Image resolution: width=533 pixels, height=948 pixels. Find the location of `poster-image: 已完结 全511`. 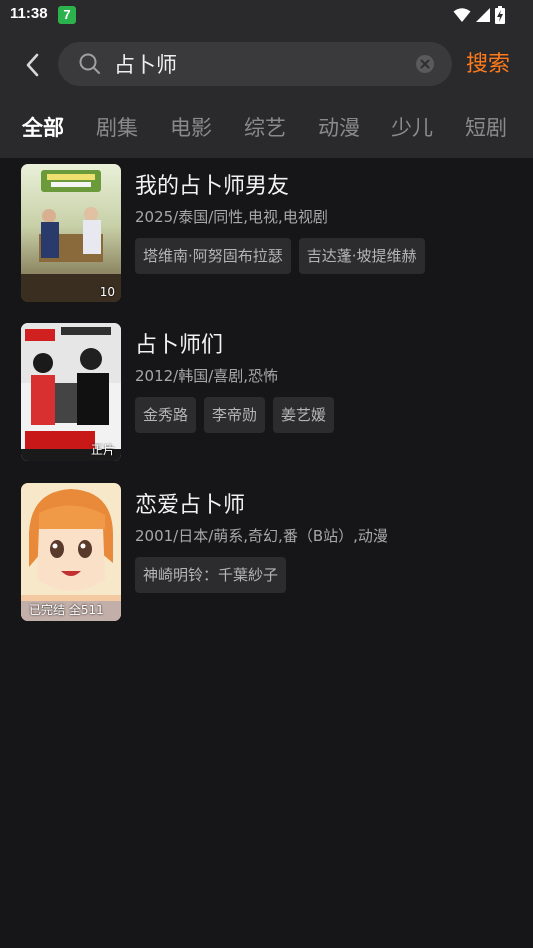

poster-image: 已完结 全511 is located at coordinates (71, 552).